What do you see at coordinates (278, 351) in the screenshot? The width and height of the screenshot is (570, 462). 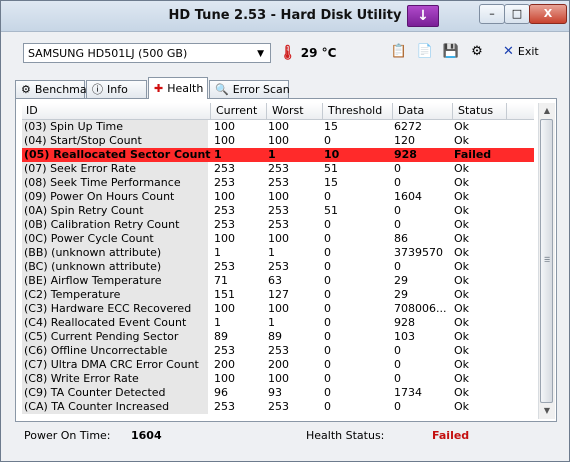 I see `table-row: (C6) Offline Uncorrectable 253 253 0 0 Ok` at bounding box center [278, 351].